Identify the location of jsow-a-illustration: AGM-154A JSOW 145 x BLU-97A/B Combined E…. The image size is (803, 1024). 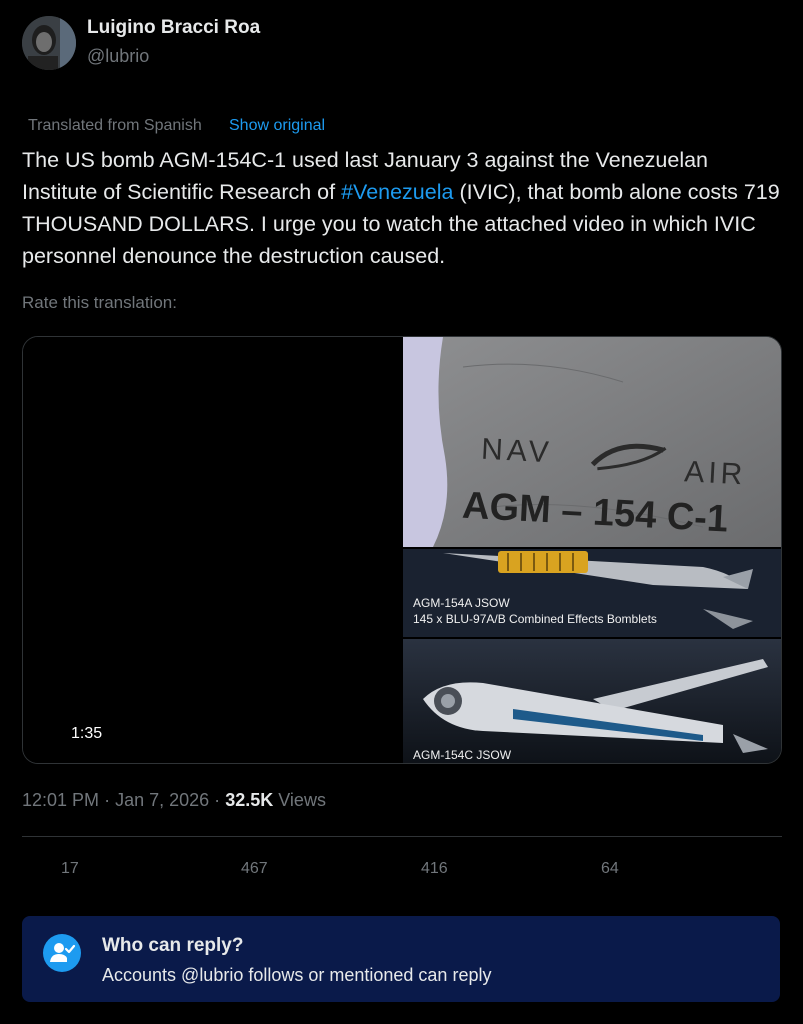
(592, 593).